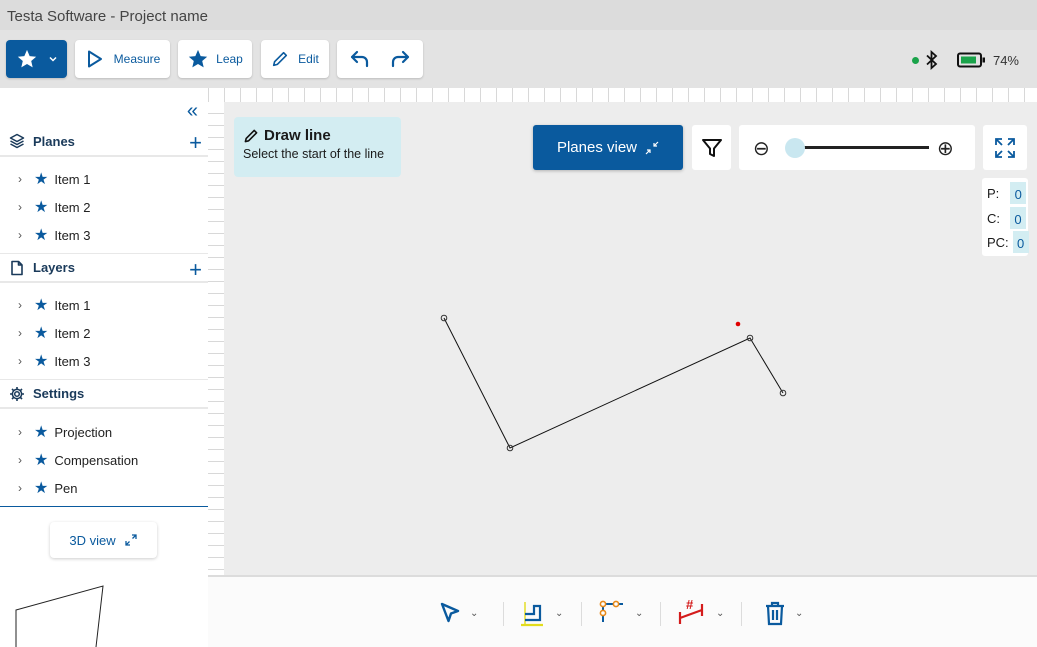  I want to click on window-title: Testa Software - Project name, so click(107, 16).